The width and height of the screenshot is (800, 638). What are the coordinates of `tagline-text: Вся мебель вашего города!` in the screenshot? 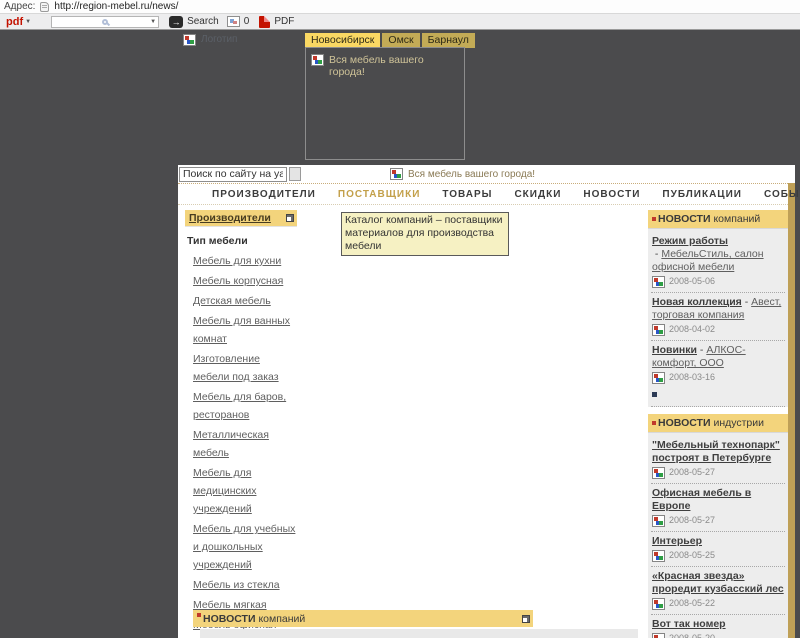 It's located at (472, 174).